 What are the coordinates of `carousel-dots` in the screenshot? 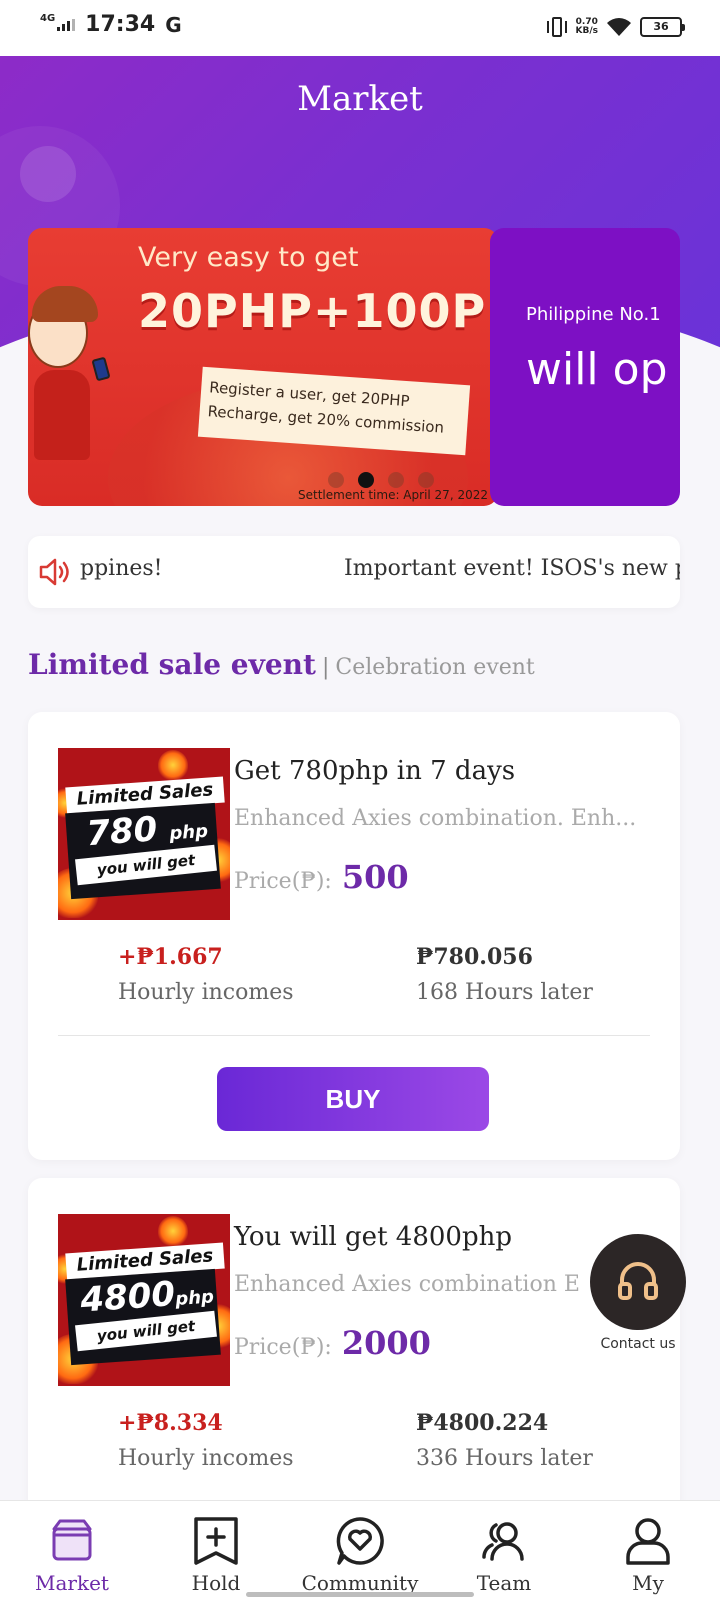 It's located at (381, 480).